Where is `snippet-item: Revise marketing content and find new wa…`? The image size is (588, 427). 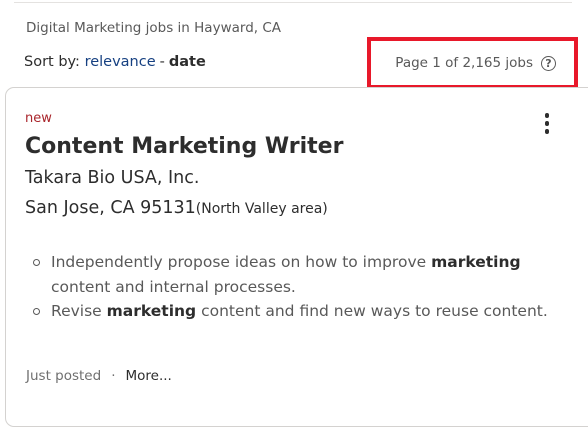 snippet-item: Revise marketing content and find new wa… is located at coordinates (295, 311).